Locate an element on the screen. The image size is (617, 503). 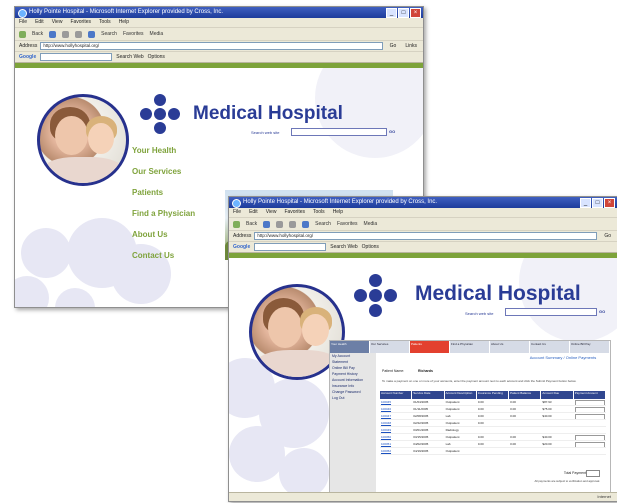
nav-contact-us: Contact Us is located at coordinates (163, 255).